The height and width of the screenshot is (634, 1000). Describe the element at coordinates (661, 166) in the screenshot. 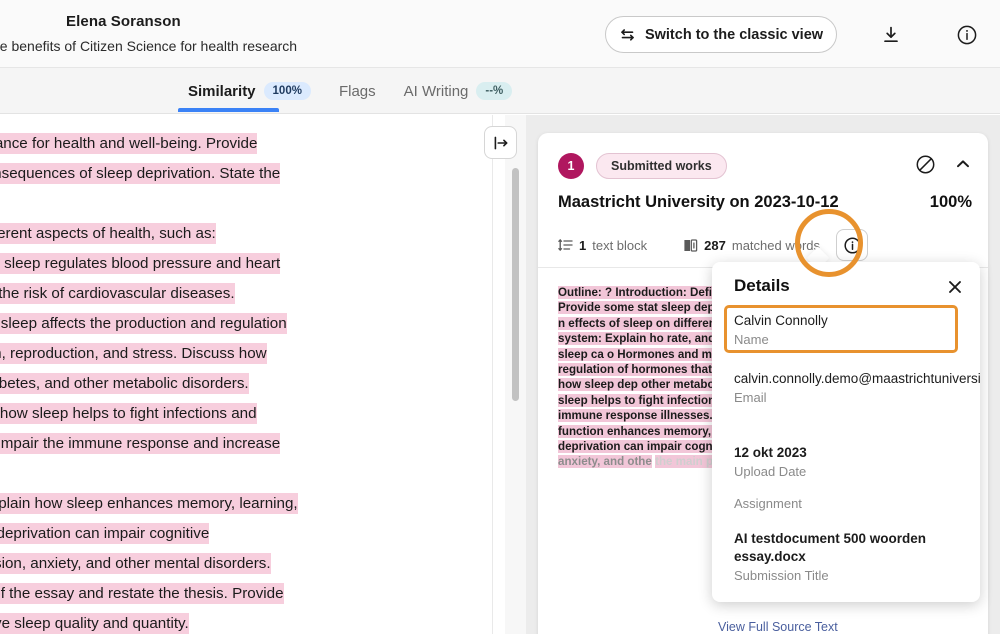

I see `source-type-chip: Submitted works` at that location.